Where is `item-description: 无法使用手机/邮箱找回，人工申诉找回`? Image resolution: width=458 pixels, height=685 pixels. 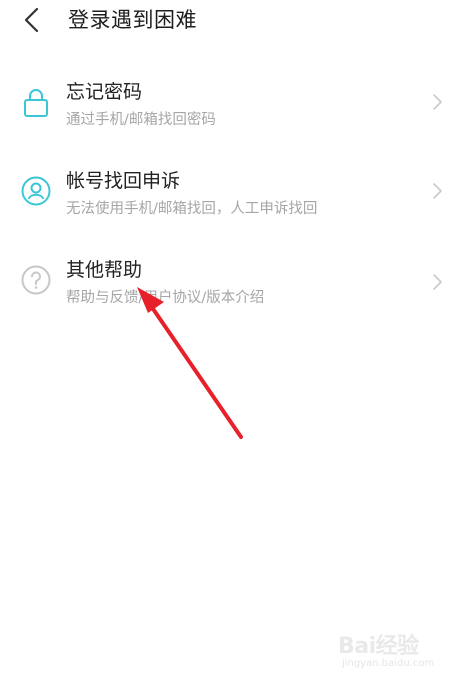 item-description: 无法使用手机/邮箱找回，人工申诉找回 is located at coordinates (192, 209).